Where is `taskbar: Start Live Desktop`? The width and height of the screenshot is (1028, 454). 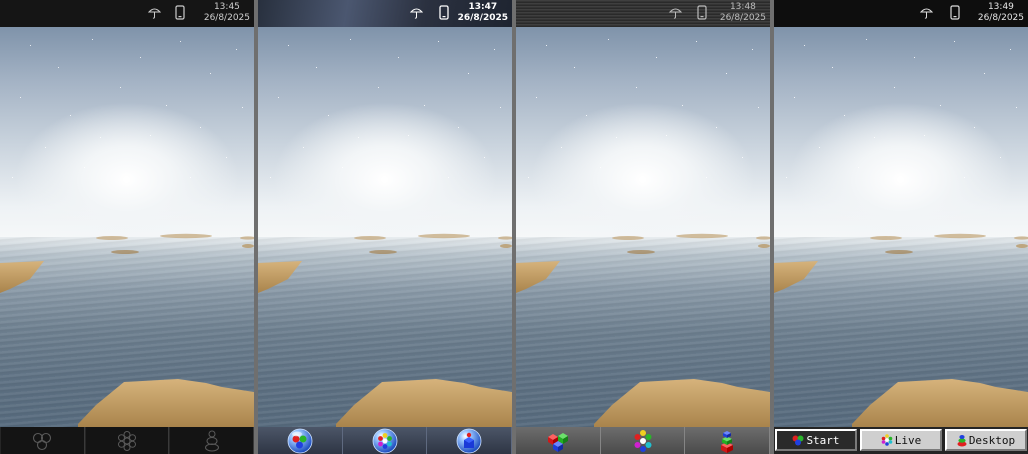 taskbar: Start Live Desktop is located at coordinates (901, 440).